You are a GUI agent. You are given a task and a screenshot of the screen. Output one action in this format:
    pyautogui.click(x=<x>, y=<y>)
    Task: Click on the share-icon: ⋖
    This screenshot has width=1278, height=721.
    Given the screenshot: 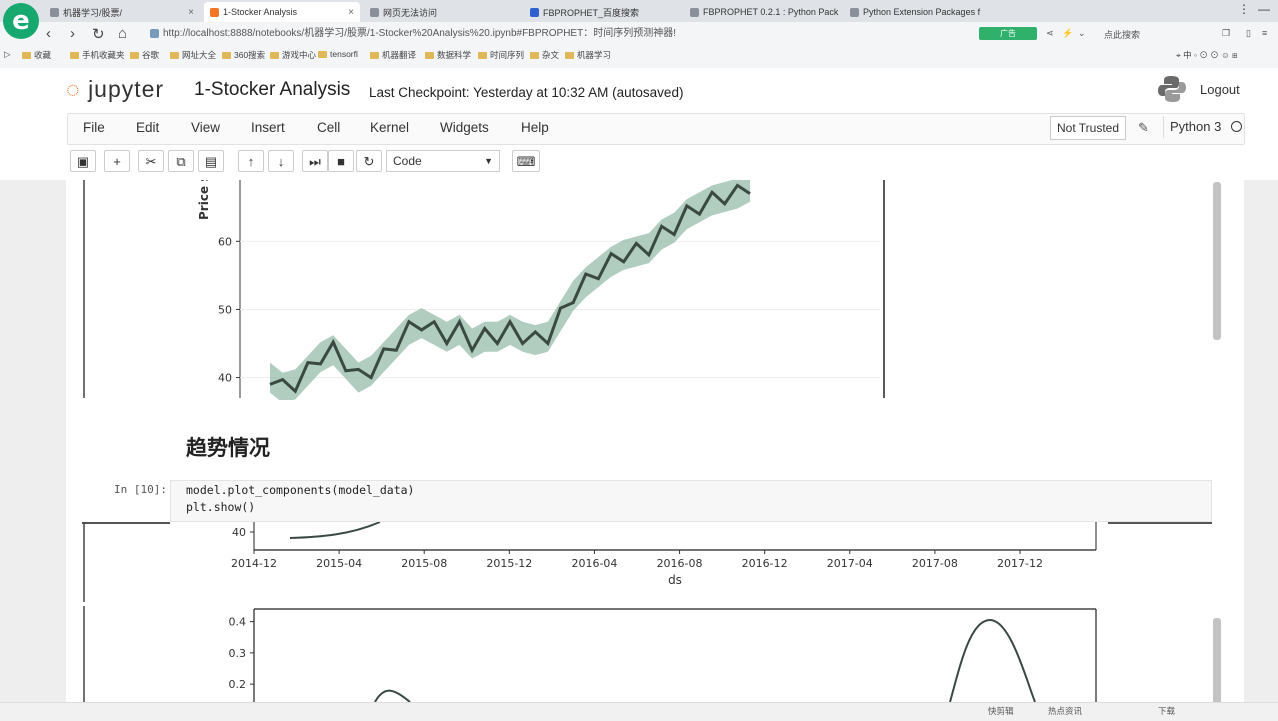 What is the action you would take?
    pyautogui.click(x=1050, y=33)
    